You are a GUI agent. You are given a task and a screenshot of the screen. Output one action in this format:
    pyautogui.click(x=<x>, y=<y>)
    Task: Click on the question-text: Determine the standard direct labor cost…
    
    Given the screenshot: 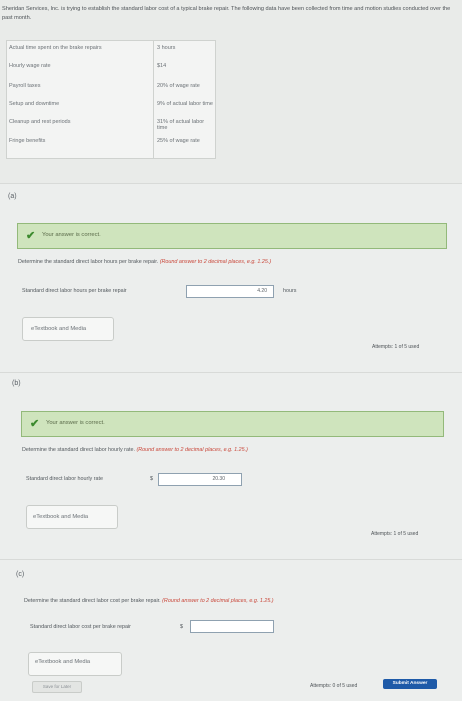 What is the action you would take?
    pyautogui.click(x=92, y=601)
    